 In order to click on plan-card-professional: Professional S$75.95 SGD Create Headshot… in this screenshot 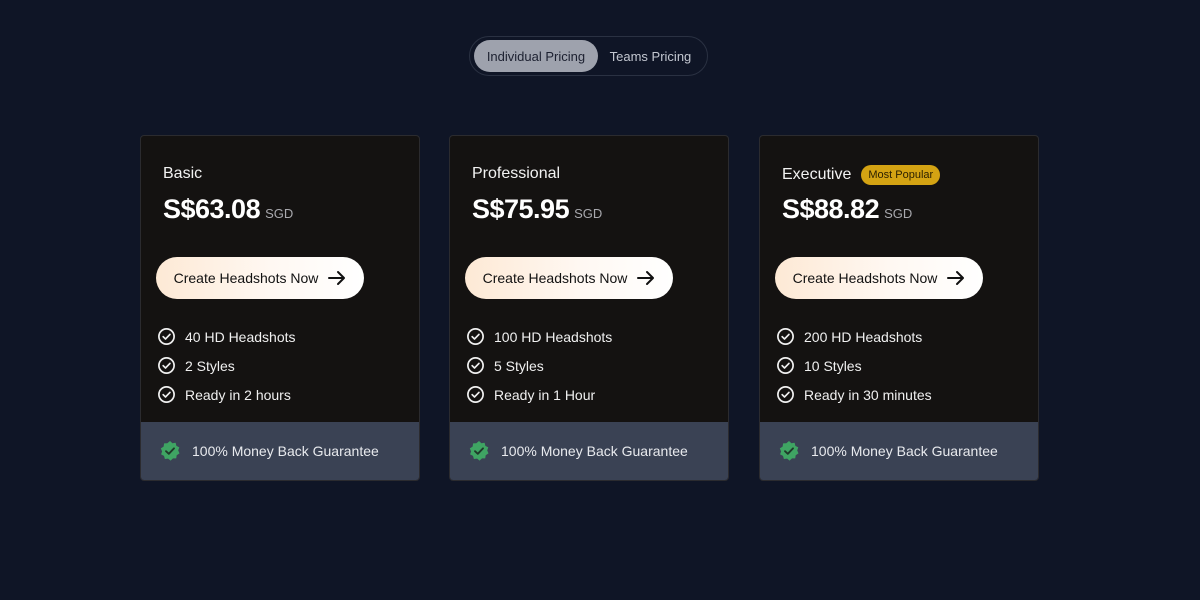, I will do `click(589, 308)`.